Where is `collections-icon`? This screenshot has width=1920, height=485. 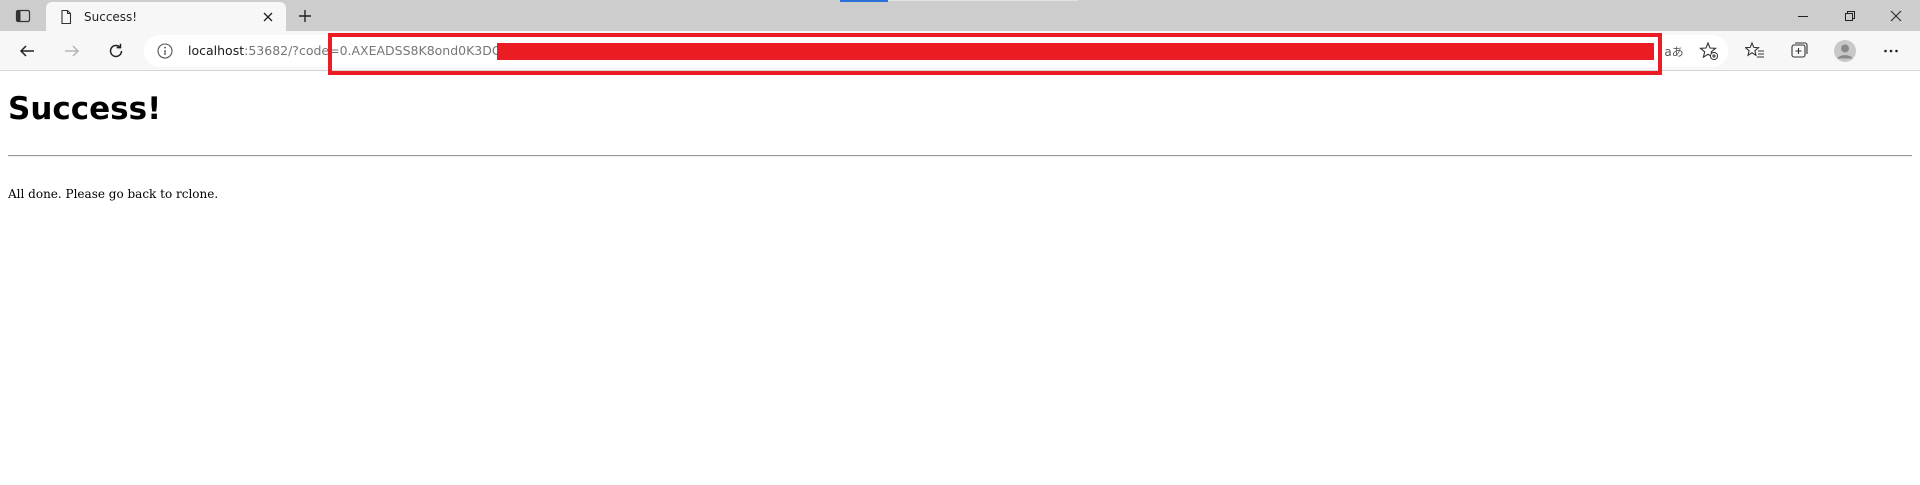 collections-icon is located at coordinates (1799, 51).